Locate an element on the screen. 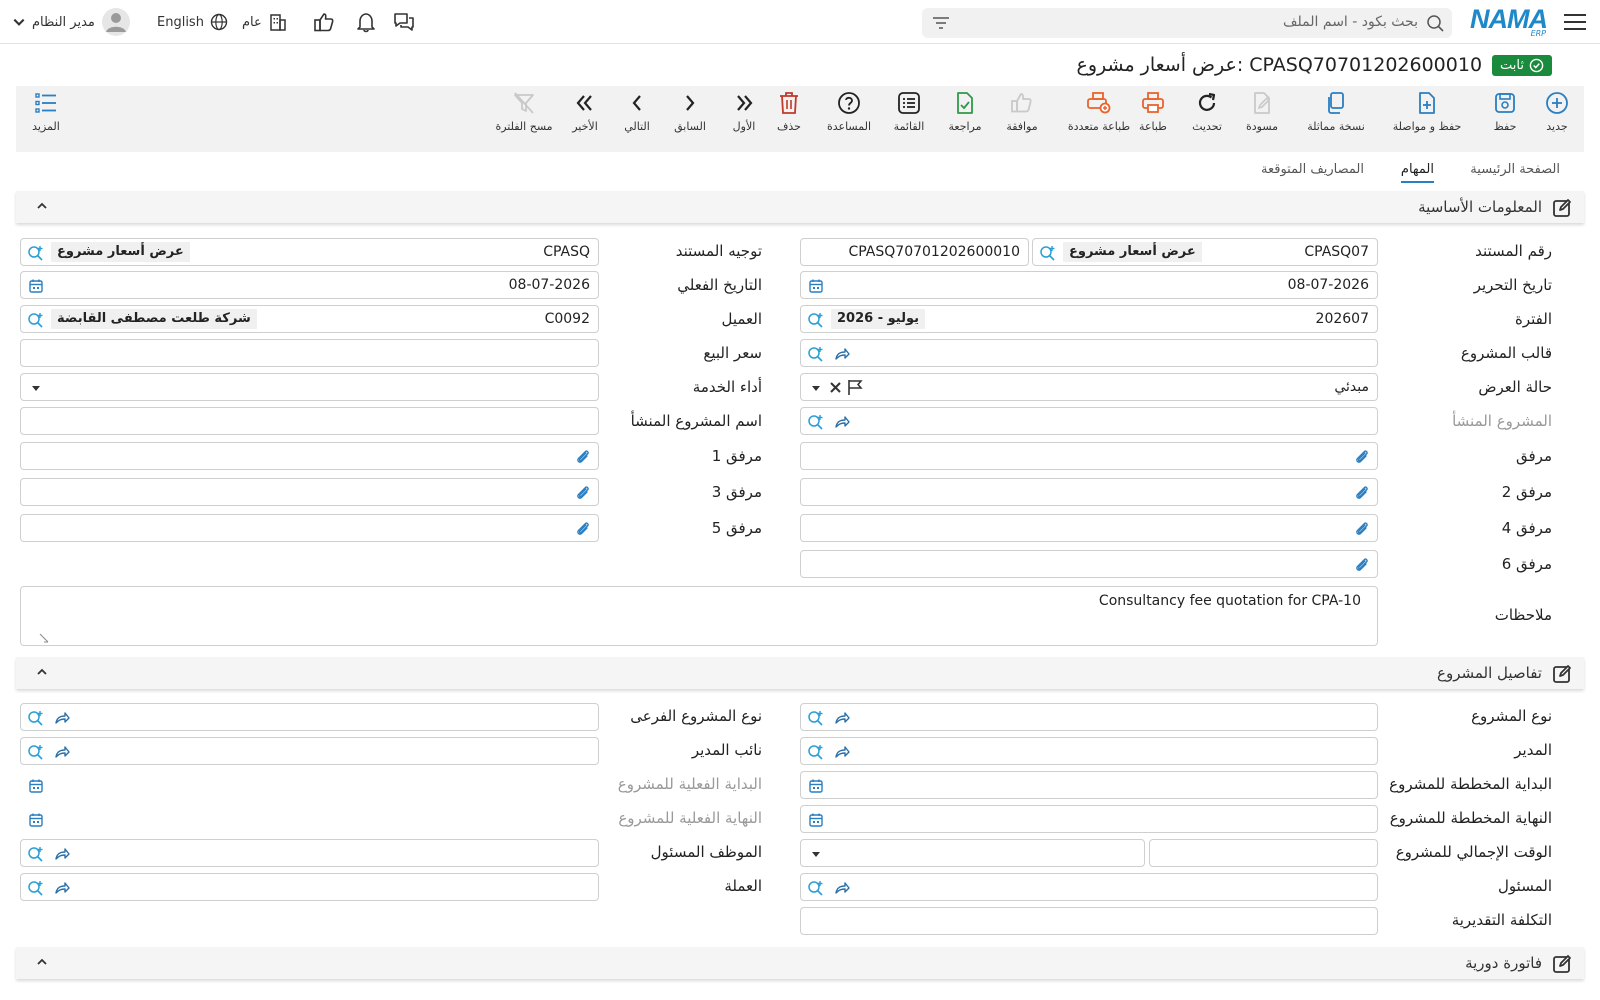  currency-field is located at coordinates (309, 887).